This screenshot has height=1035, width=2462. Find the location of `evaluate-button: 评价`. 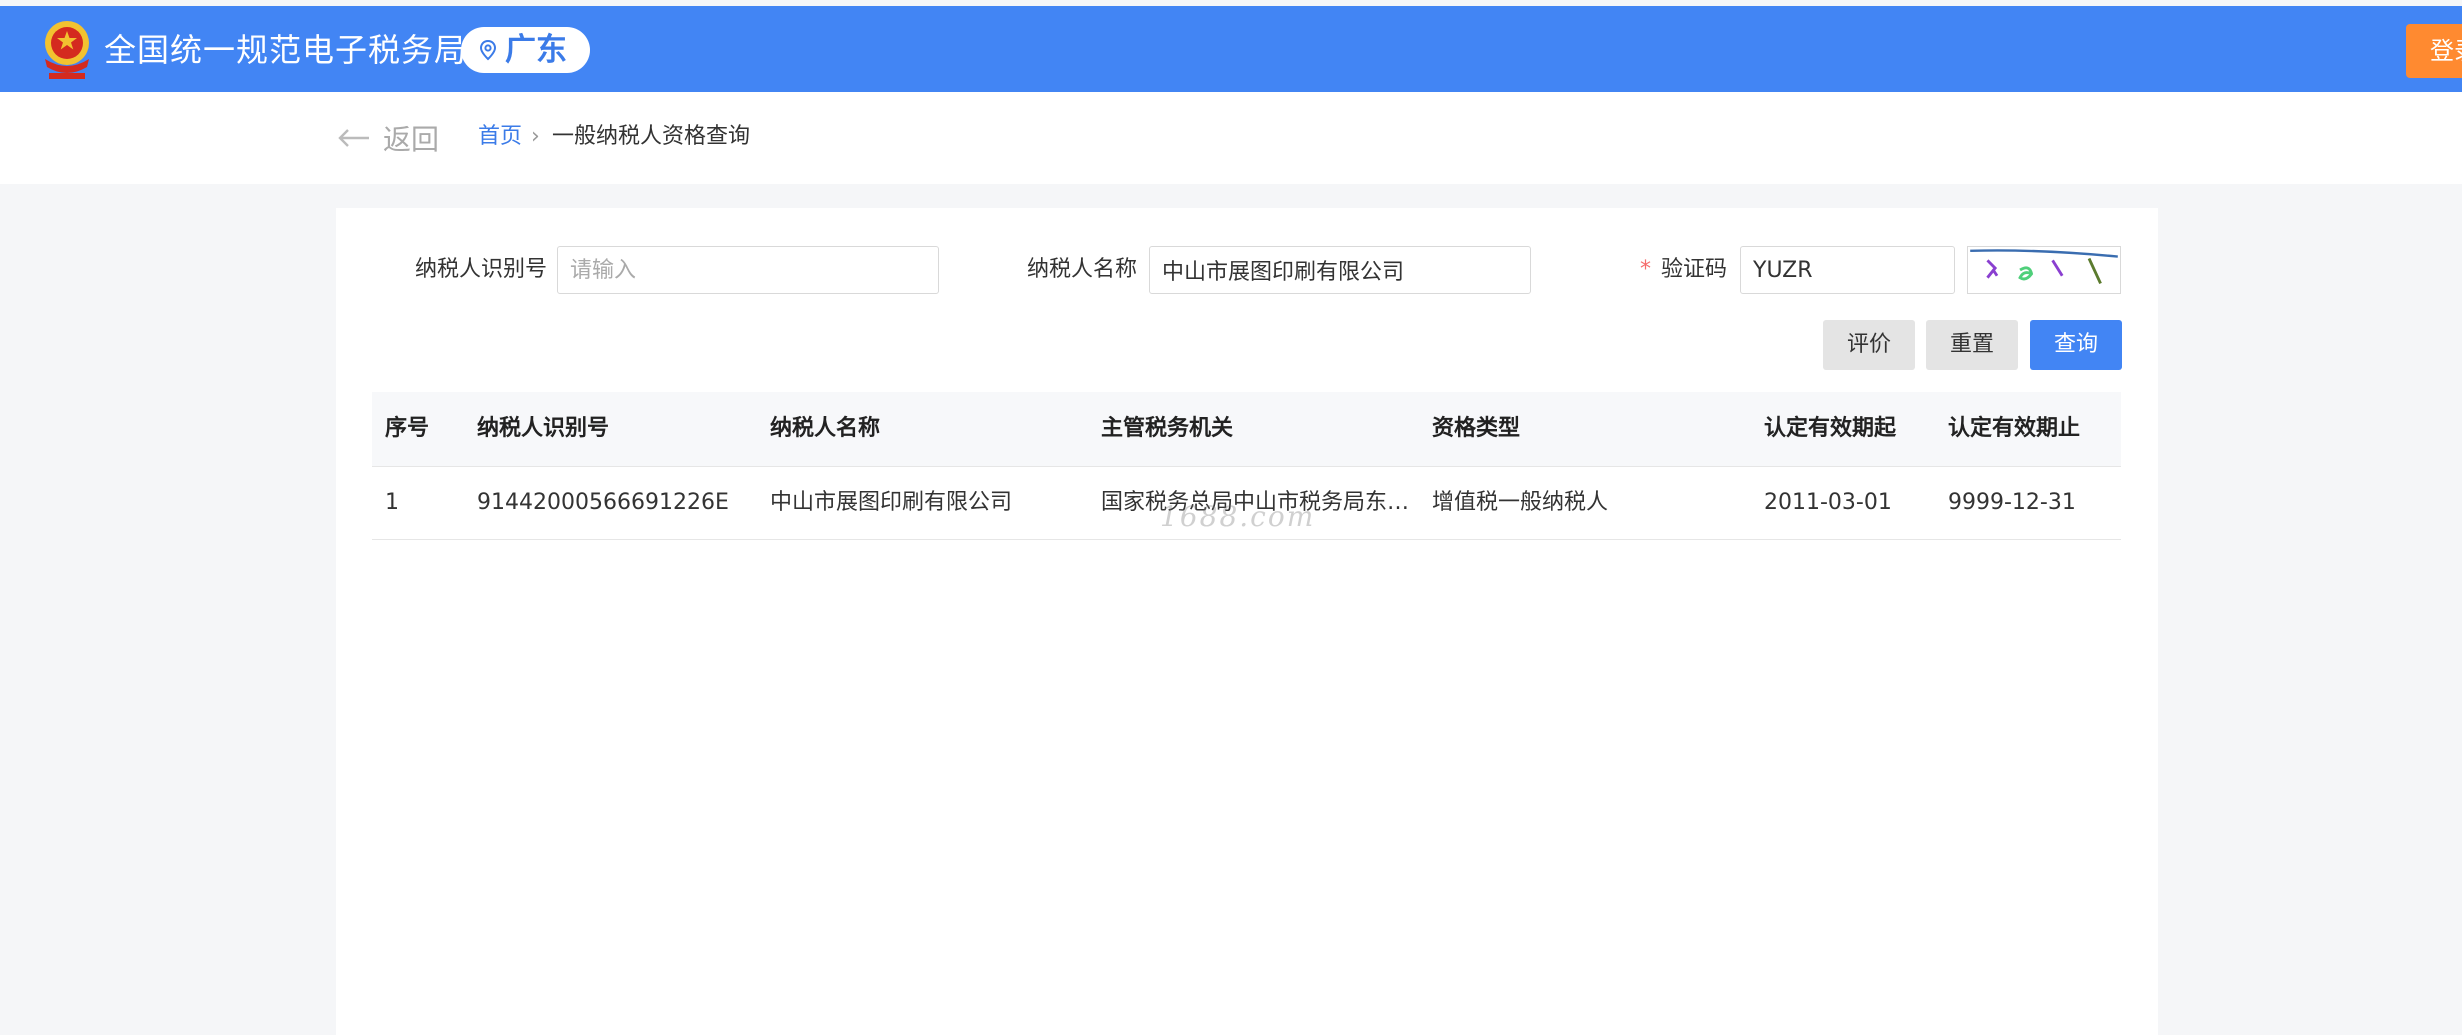

evaluate-button: 评价 is located at coordinates (1869, 345).